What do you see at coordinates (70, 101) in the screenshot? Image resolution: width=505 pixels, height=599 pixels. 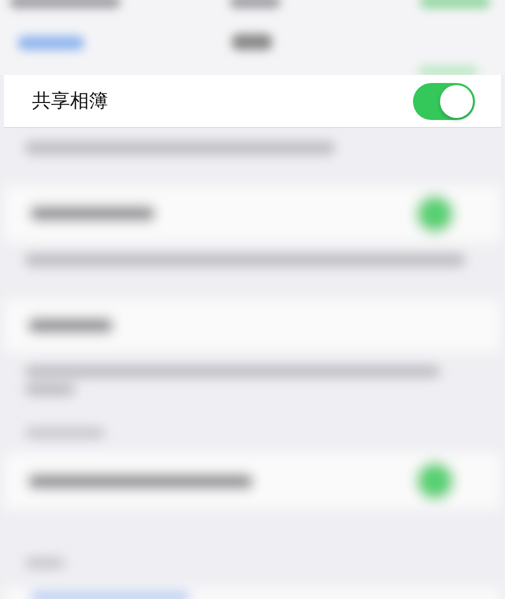 I see `row-label: 共享相簿` at bounding box center [70, 101].